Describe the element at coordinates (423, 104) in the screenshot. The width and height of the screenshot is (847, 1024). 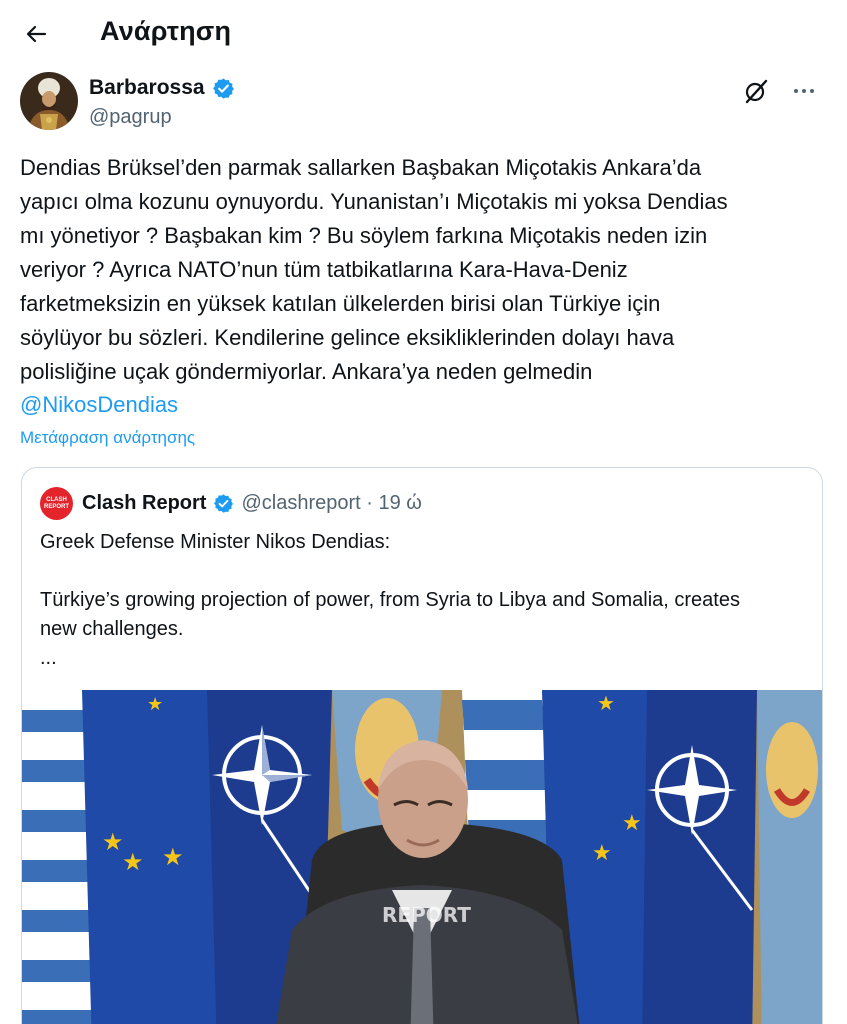
I see `post-author: Barbarossa @pagrup` at that location.